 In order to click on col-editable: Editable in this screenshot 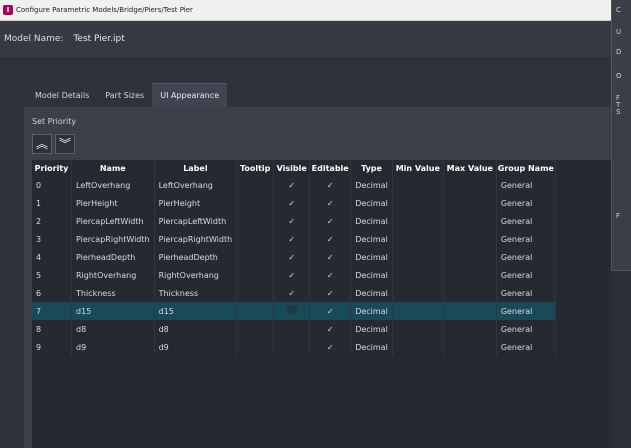, I will do `click(330, 168)`.